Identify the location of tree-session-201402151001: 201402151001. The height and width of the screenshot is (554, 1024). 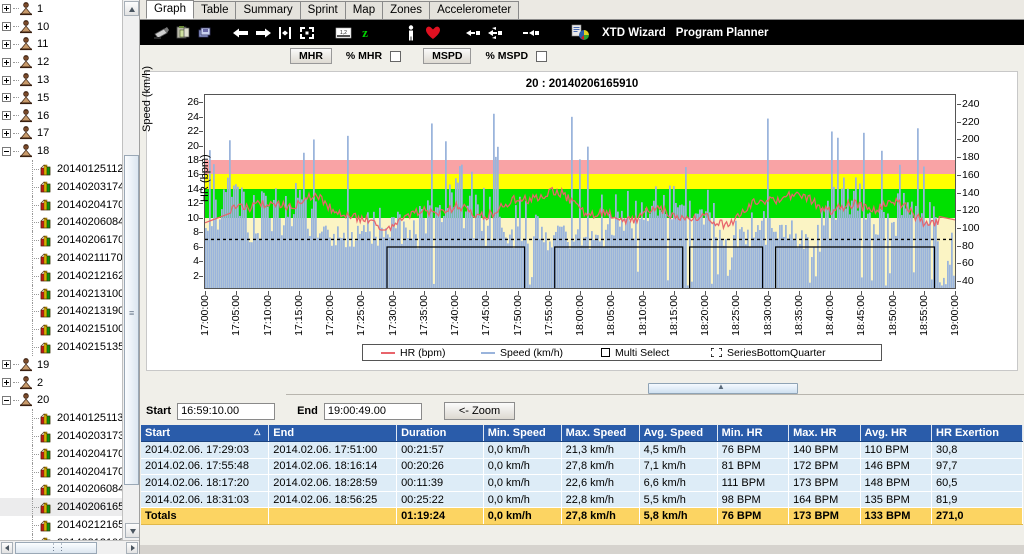
(61, 329).